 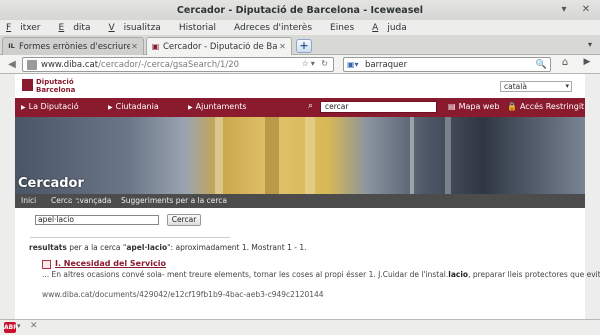 I want to click on new-tab-button: +, so click(x=304, y=46).